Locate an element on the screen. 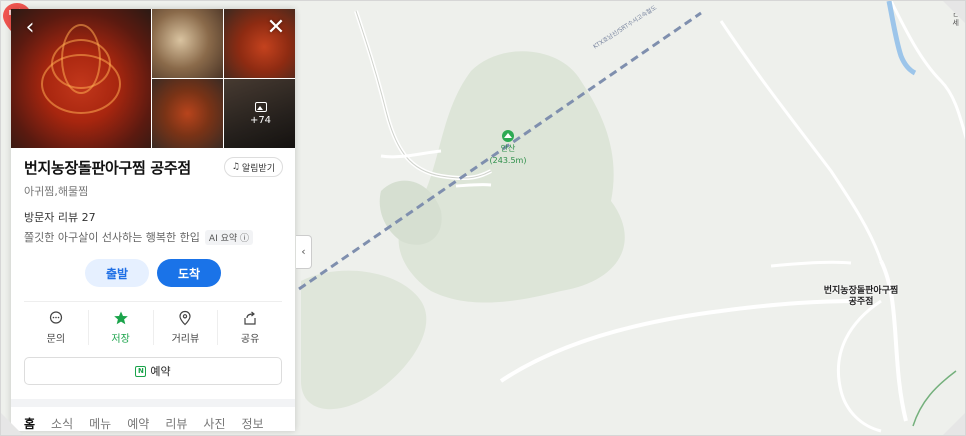  mountain-icon is located at coordinates (508, 136).